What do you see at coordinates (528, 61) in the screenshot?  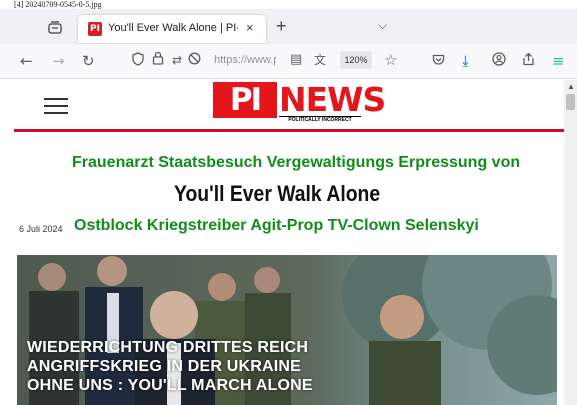 I see `share-icon` at bounding box center [528, 61].